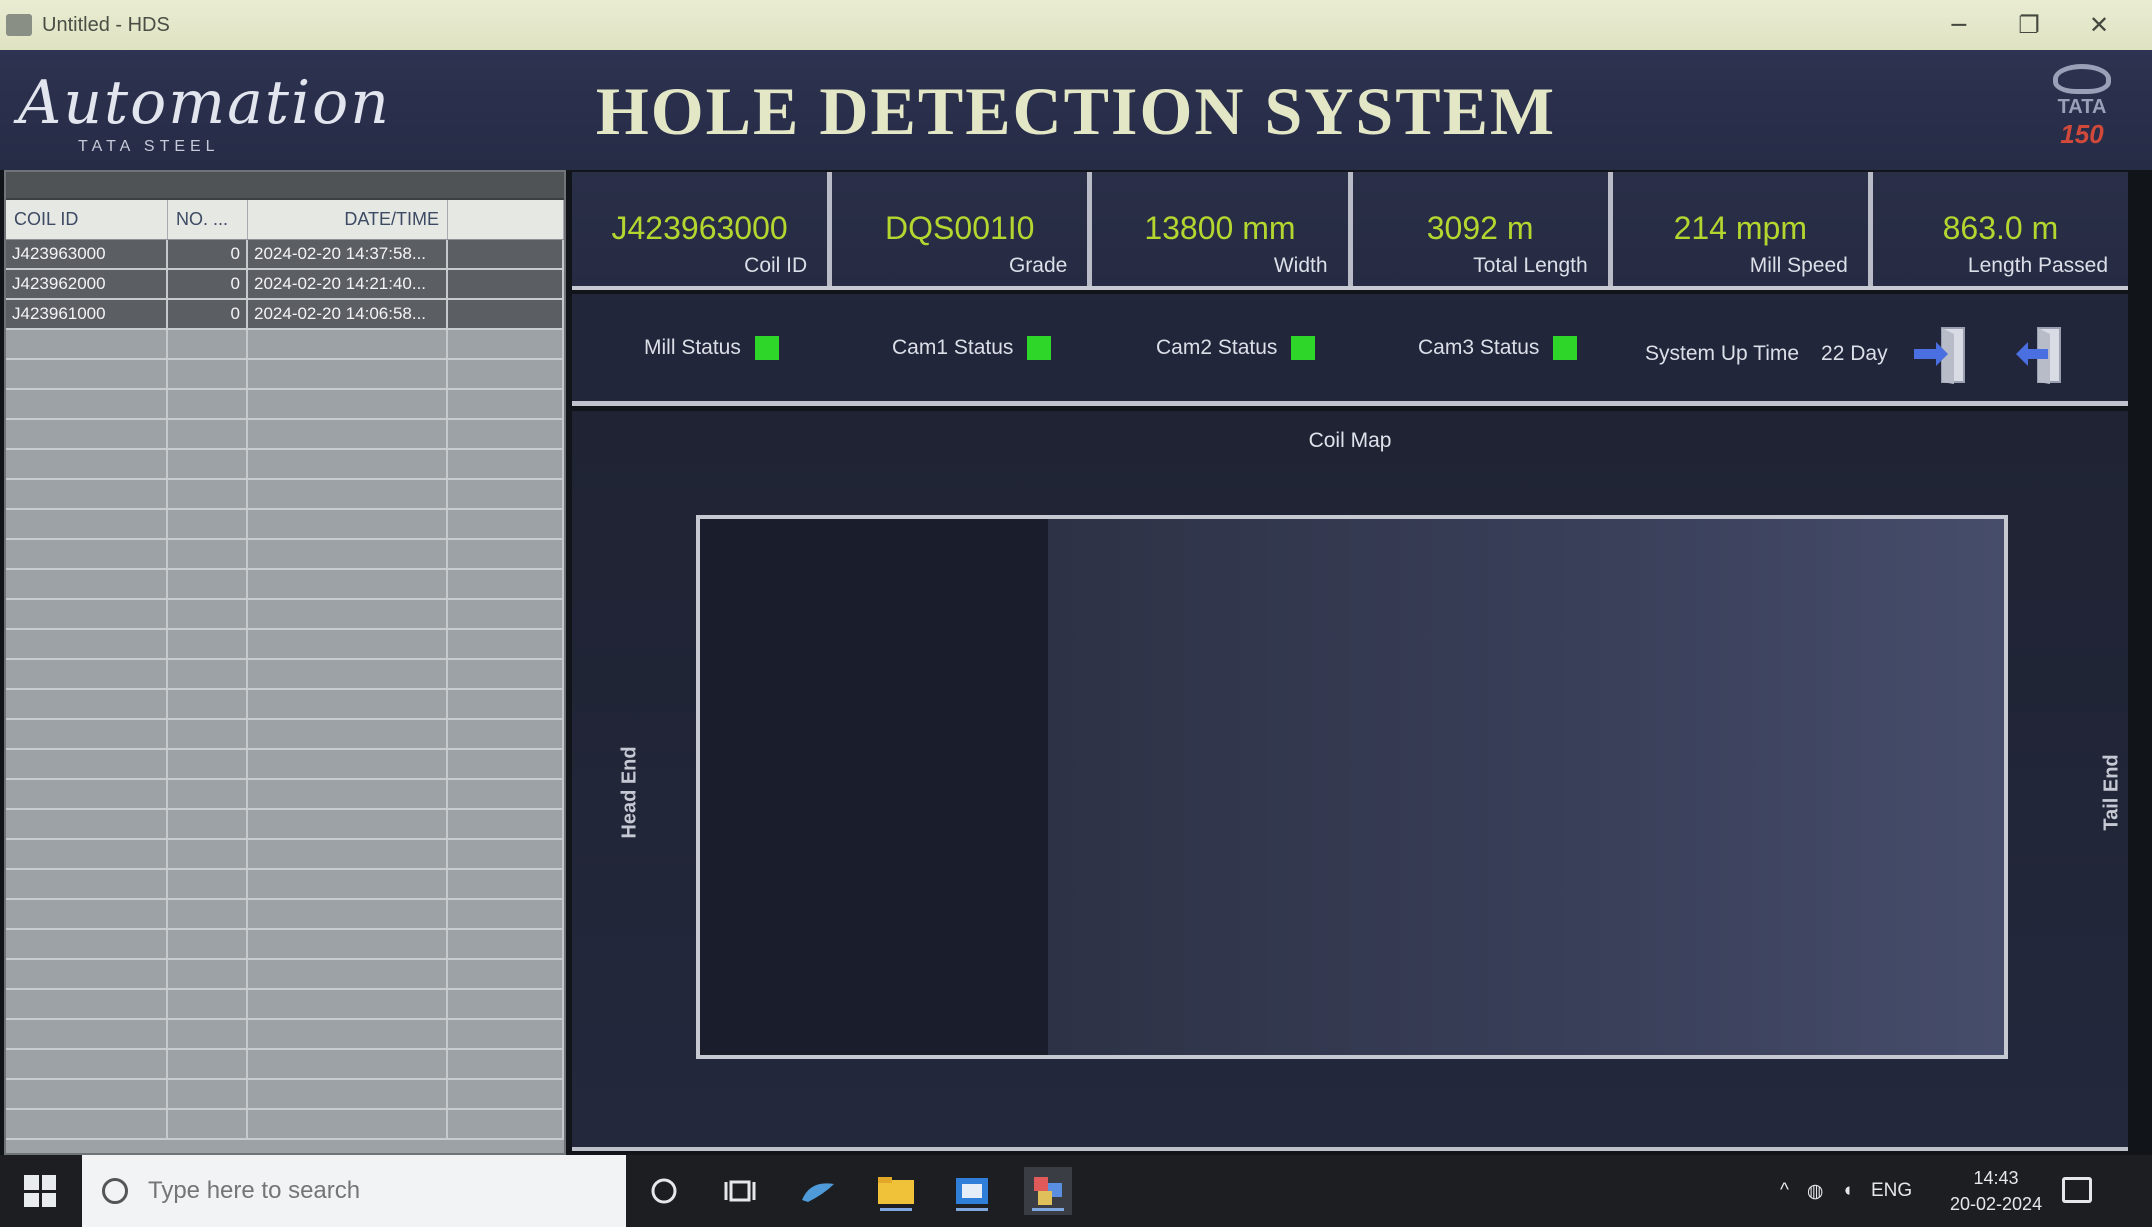 The image size is (2152, 1227). What do you see at coordinates (1076, 1191) in the screenshot?
I see `taskbar: ^ ◍ ◖ ENG 14:43 20-02-2024` at bounding box center [1076, 1191].